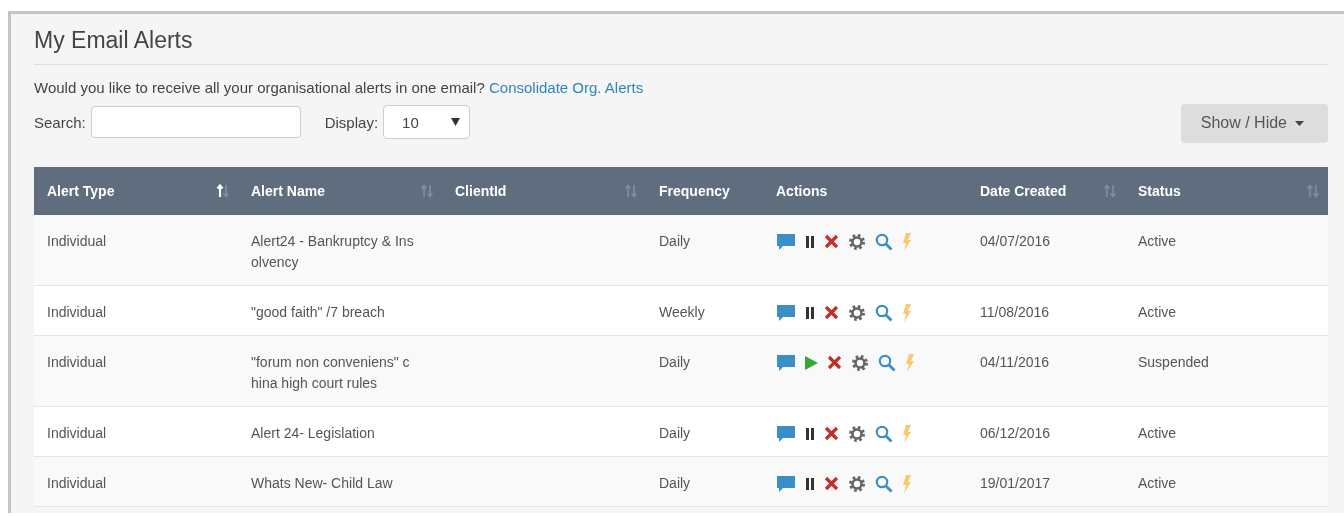 The width and height of the screenshot is (1344, 516). What do you see at coordinates (331, 373) in the screenshot?
I see `table-cell-text: "forum non conveniens" china high court rules` at bounding box center [331, 373].